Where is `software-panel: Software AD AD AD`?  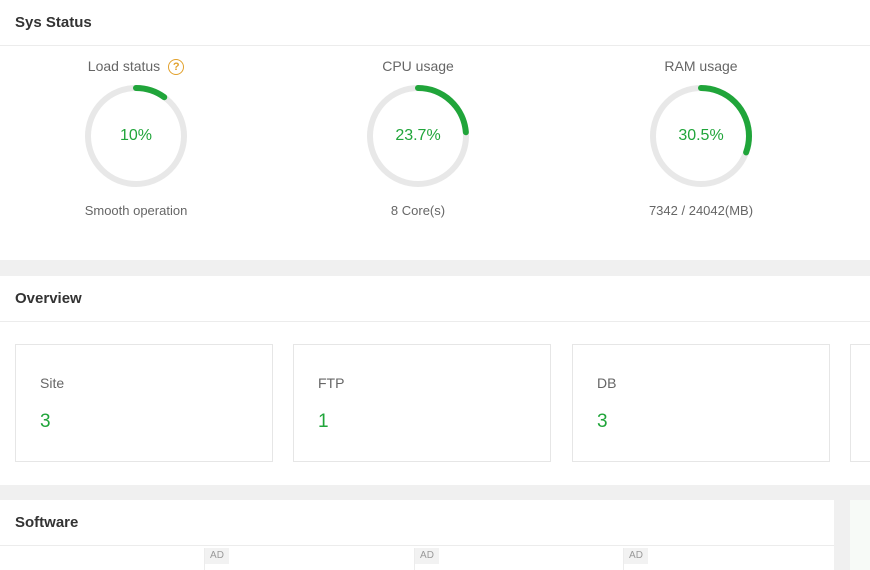
software-panel: Software AD AD AD is located at coordinates (417, 535).